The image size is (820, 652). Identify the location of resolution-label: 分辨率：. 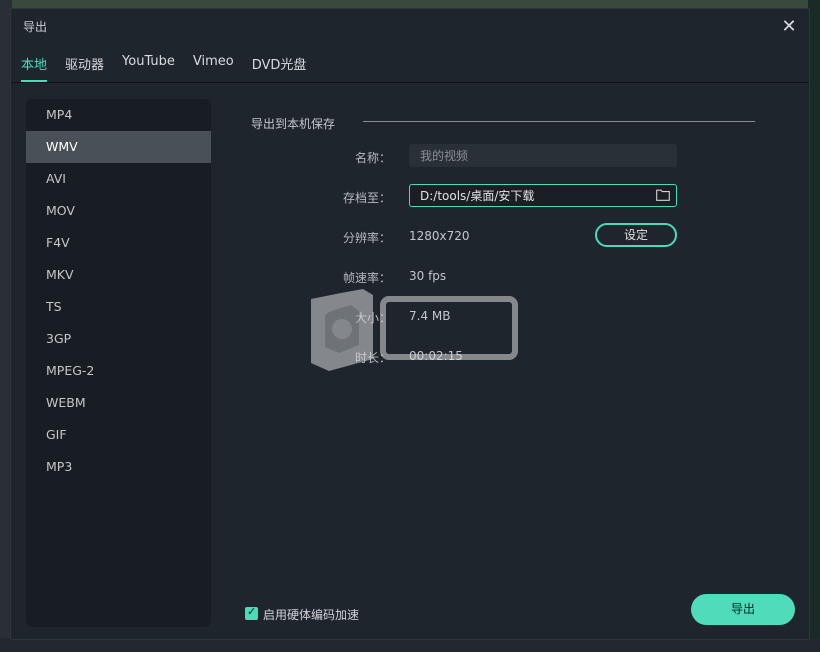
(366, 238).